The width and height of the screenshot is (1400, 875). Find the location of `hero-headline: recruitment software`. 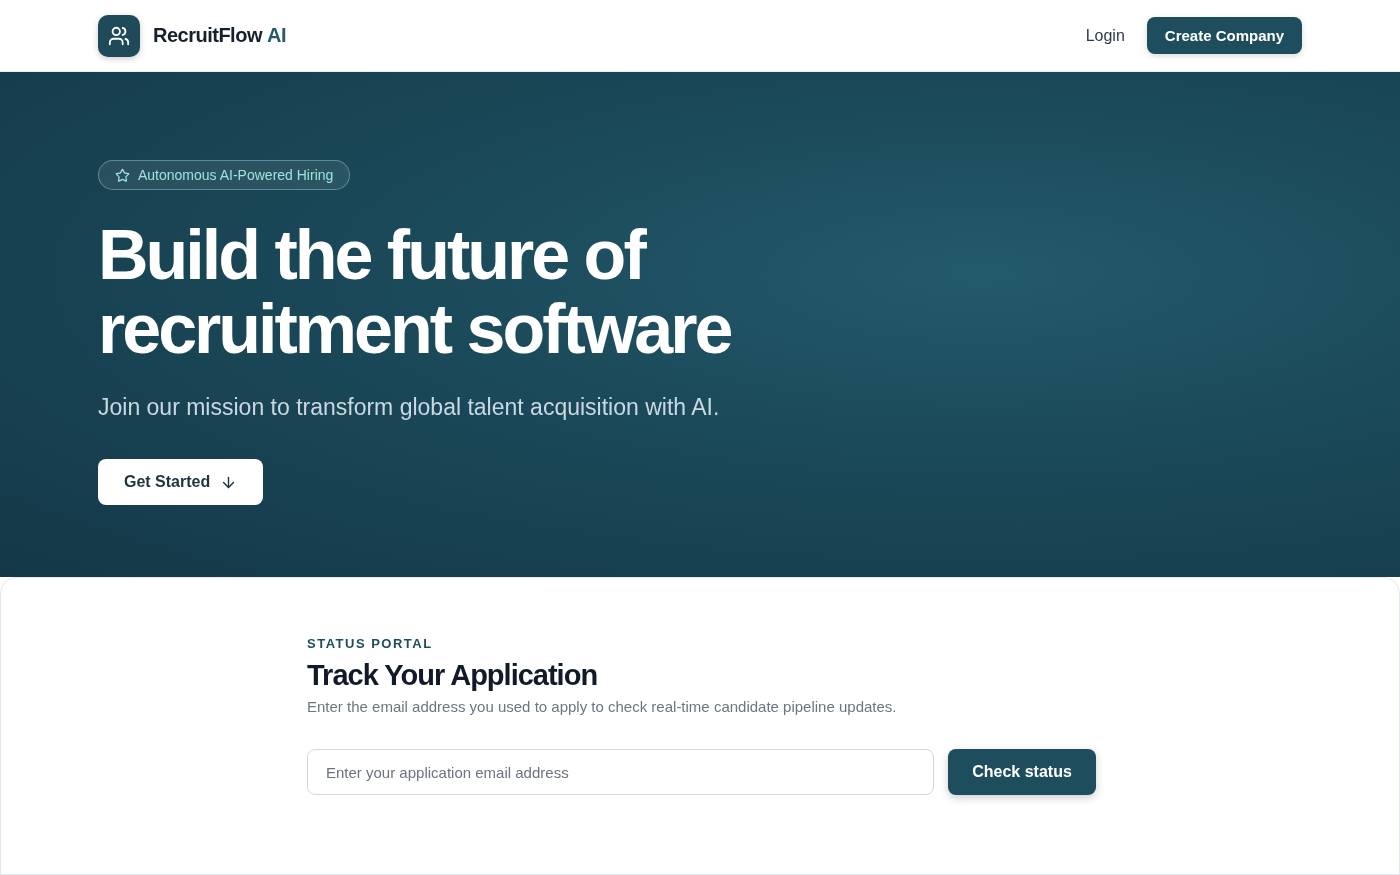

hero-headline: recruitment software is located at coordinates (414, 329).